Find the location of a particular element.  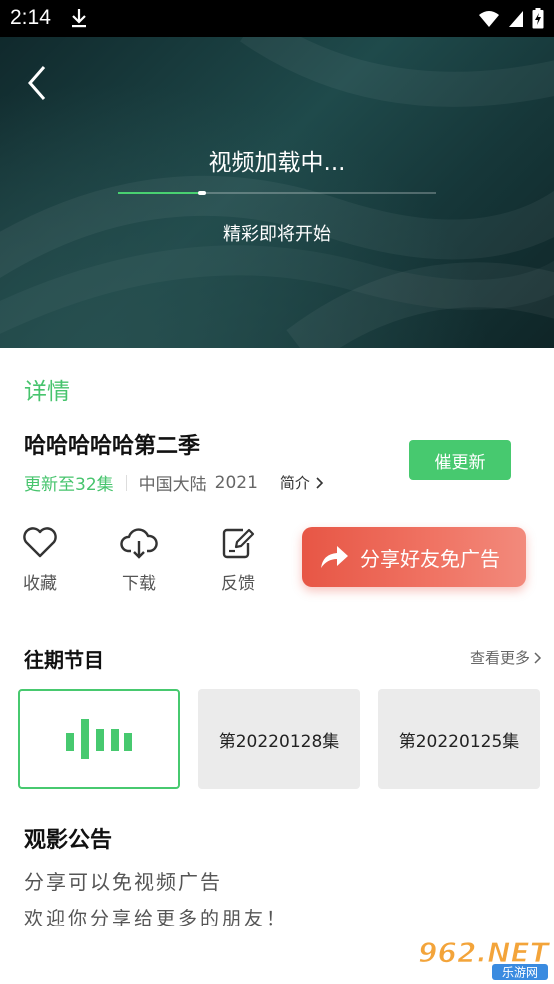

notice-title: 观影公告 is located at coordinates (68, 840).